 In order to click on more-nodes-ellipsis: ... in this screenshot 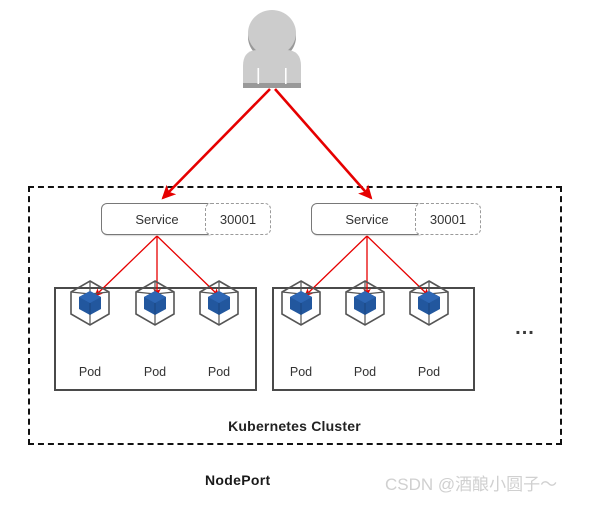, I will do `click(525, 328)`.